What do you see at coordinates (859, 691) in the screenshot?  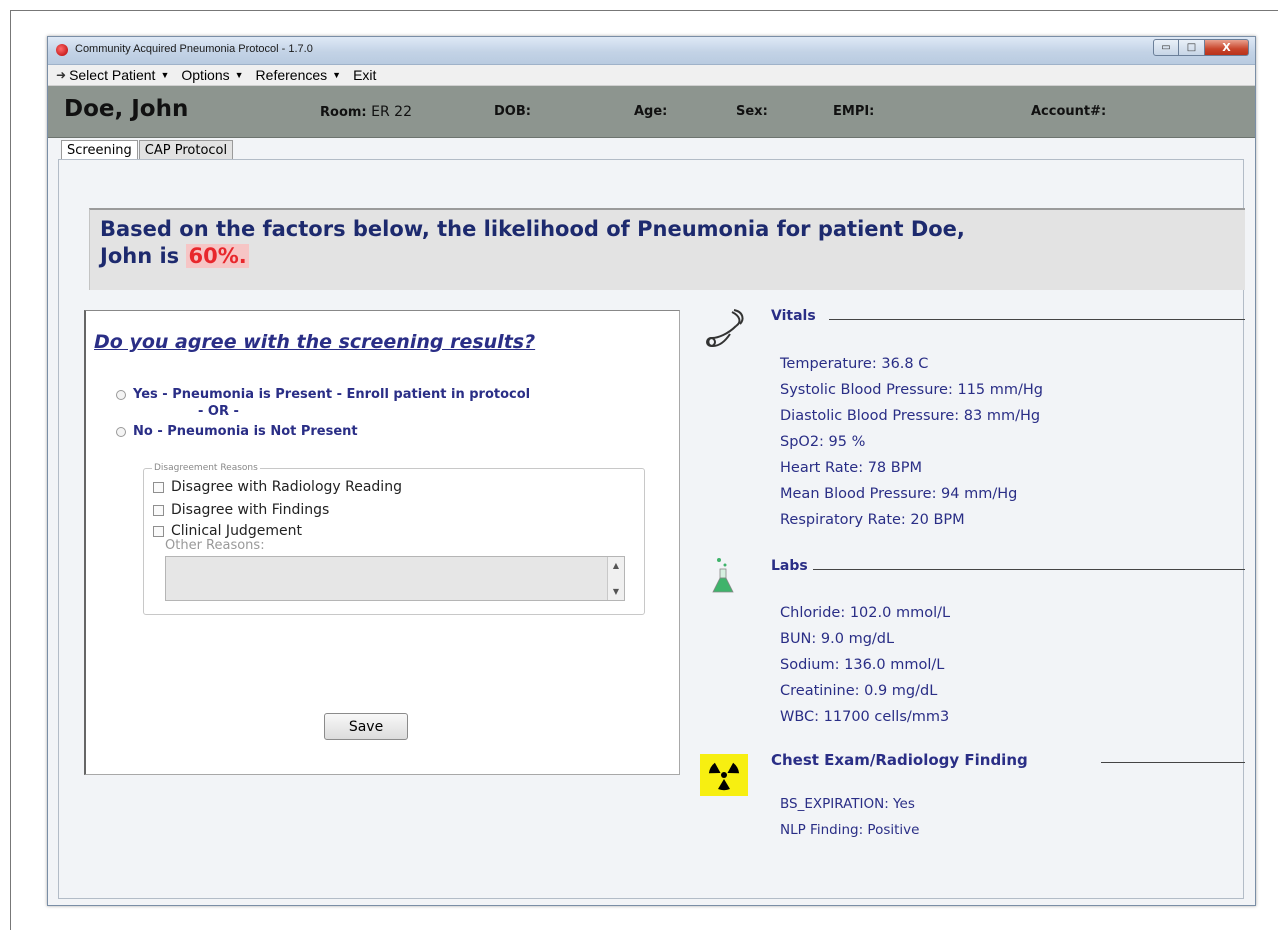 I see `lab-item: Creatinine: 0.9 mg/dL` at bounding box center [859, 691].